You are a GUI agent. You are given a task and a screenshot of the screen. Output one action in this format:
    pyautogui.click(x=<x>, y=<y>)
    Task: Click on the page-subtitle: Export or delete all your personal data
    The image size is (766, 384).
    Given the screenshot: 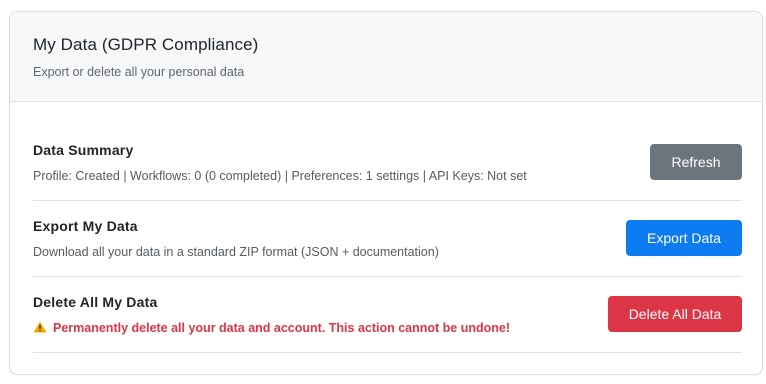 What is the action you would take?
    pyautogui.click(x=139, y=72)
    